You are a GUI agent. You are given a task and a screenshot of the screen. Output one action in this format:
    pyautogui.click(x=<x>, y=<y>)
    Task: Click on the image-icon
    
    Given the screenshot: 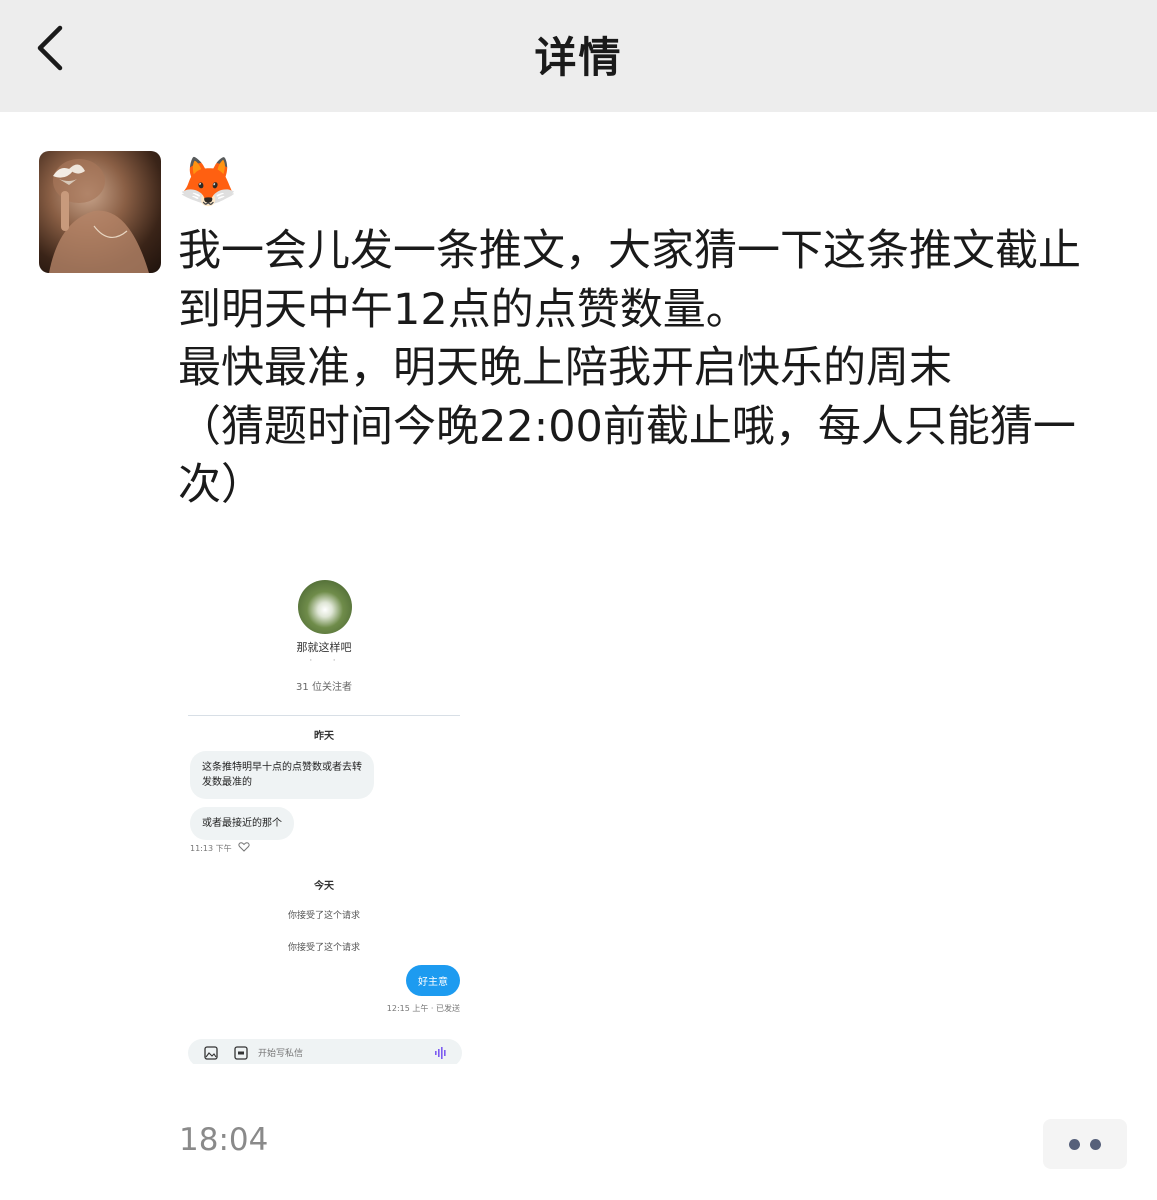 What is the action you would take?
    pyautogui.click(x=211, y=1053)
    